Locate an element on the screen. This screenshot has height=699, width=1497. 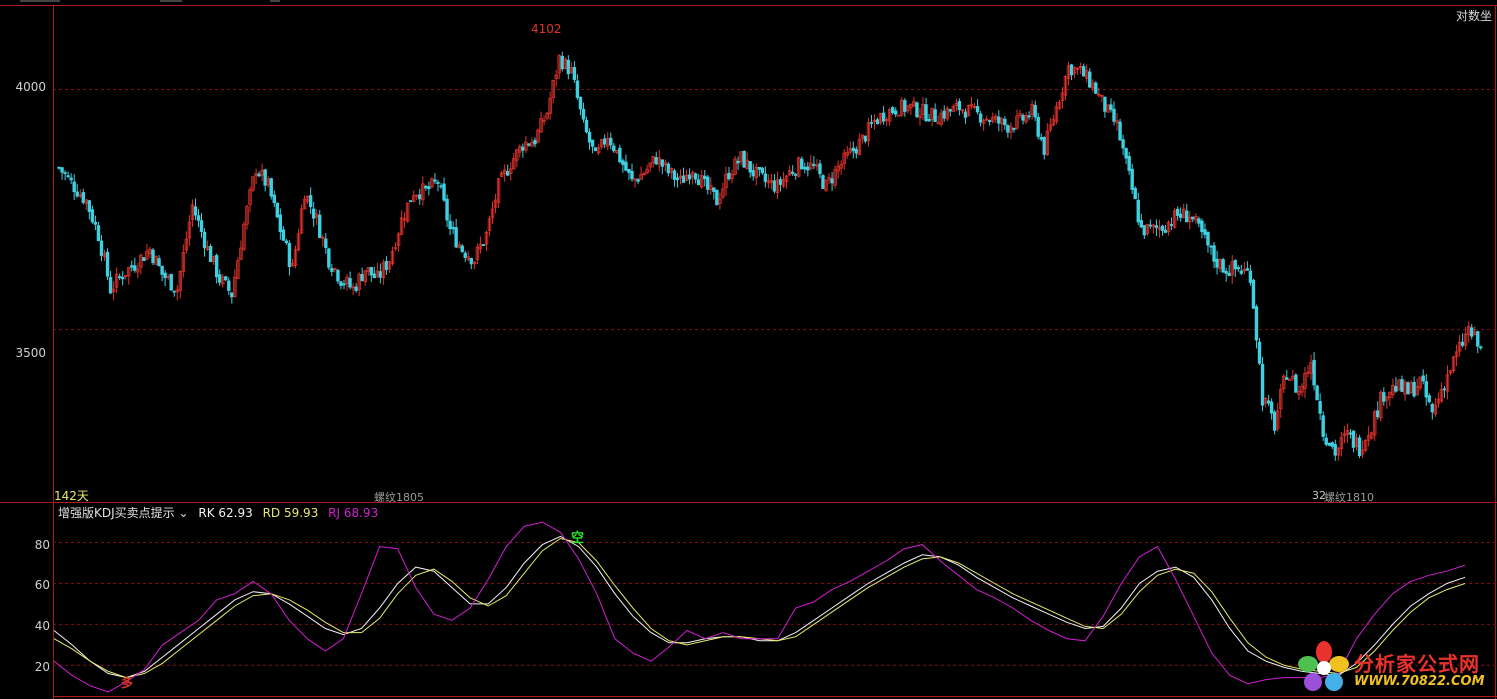
kdj-tick-40: 40 is located at coordinates (42, 626).